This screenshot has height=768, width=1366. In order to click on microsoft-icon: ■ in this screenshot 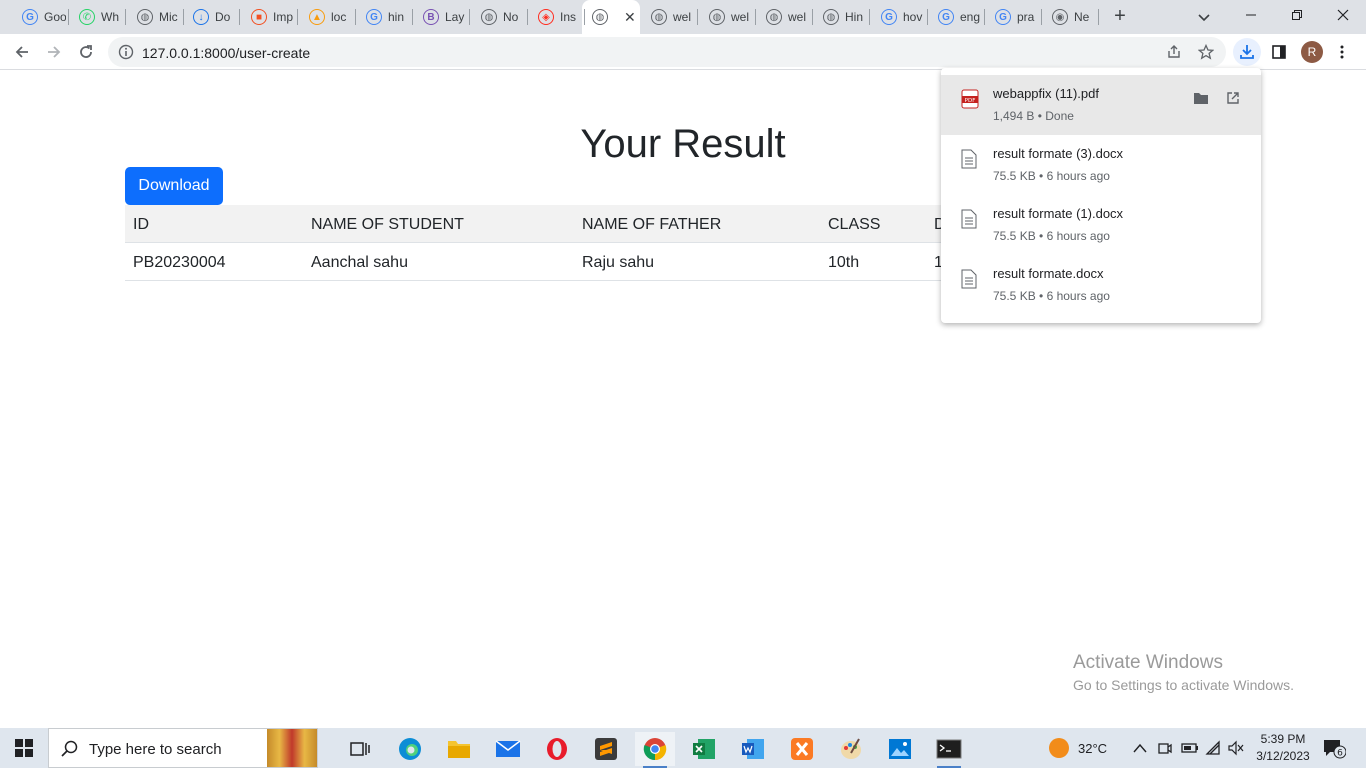, I will do `click(259, 17)`.